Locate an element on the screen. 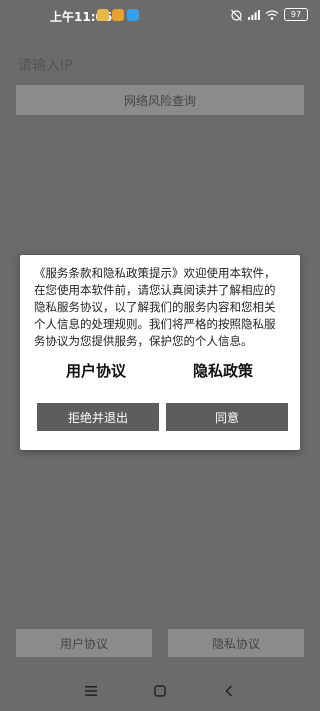  home-icon is located at coordinates (160, 691).